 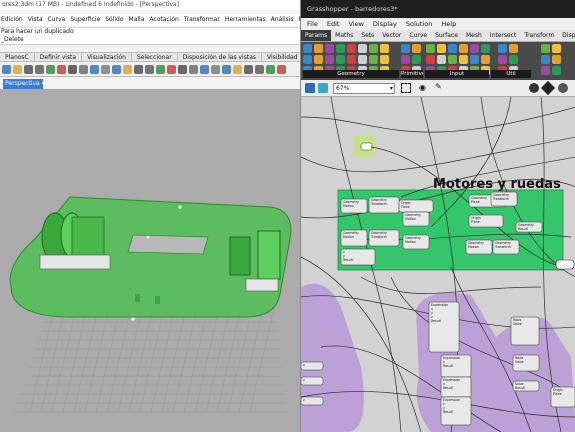 I want to click on gh-menu-item: Edit, so click(x=333, y=24).